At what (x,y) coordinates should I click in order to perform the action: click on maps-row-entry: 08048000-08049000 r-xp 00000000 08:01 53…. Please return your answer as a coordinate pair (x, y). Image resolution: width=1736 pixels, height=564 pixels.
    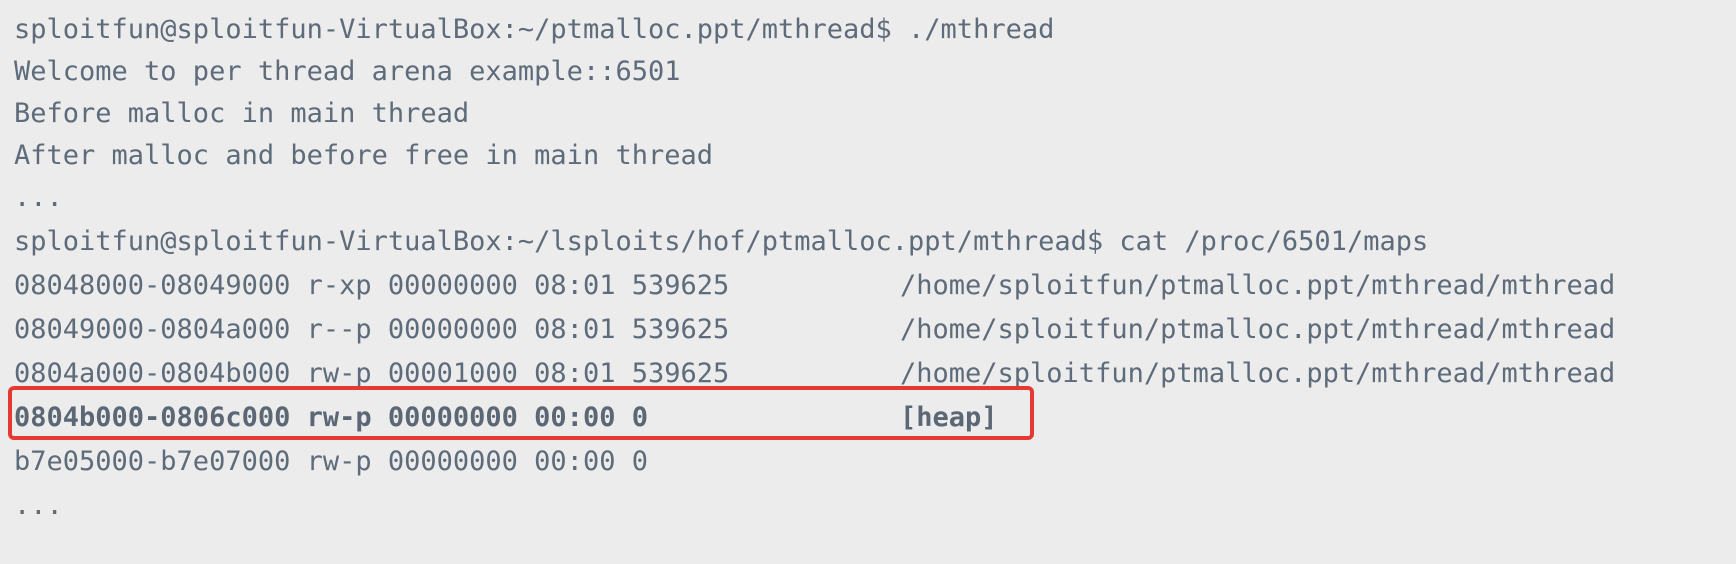
    Looking at the image, I should click on (372, 285).